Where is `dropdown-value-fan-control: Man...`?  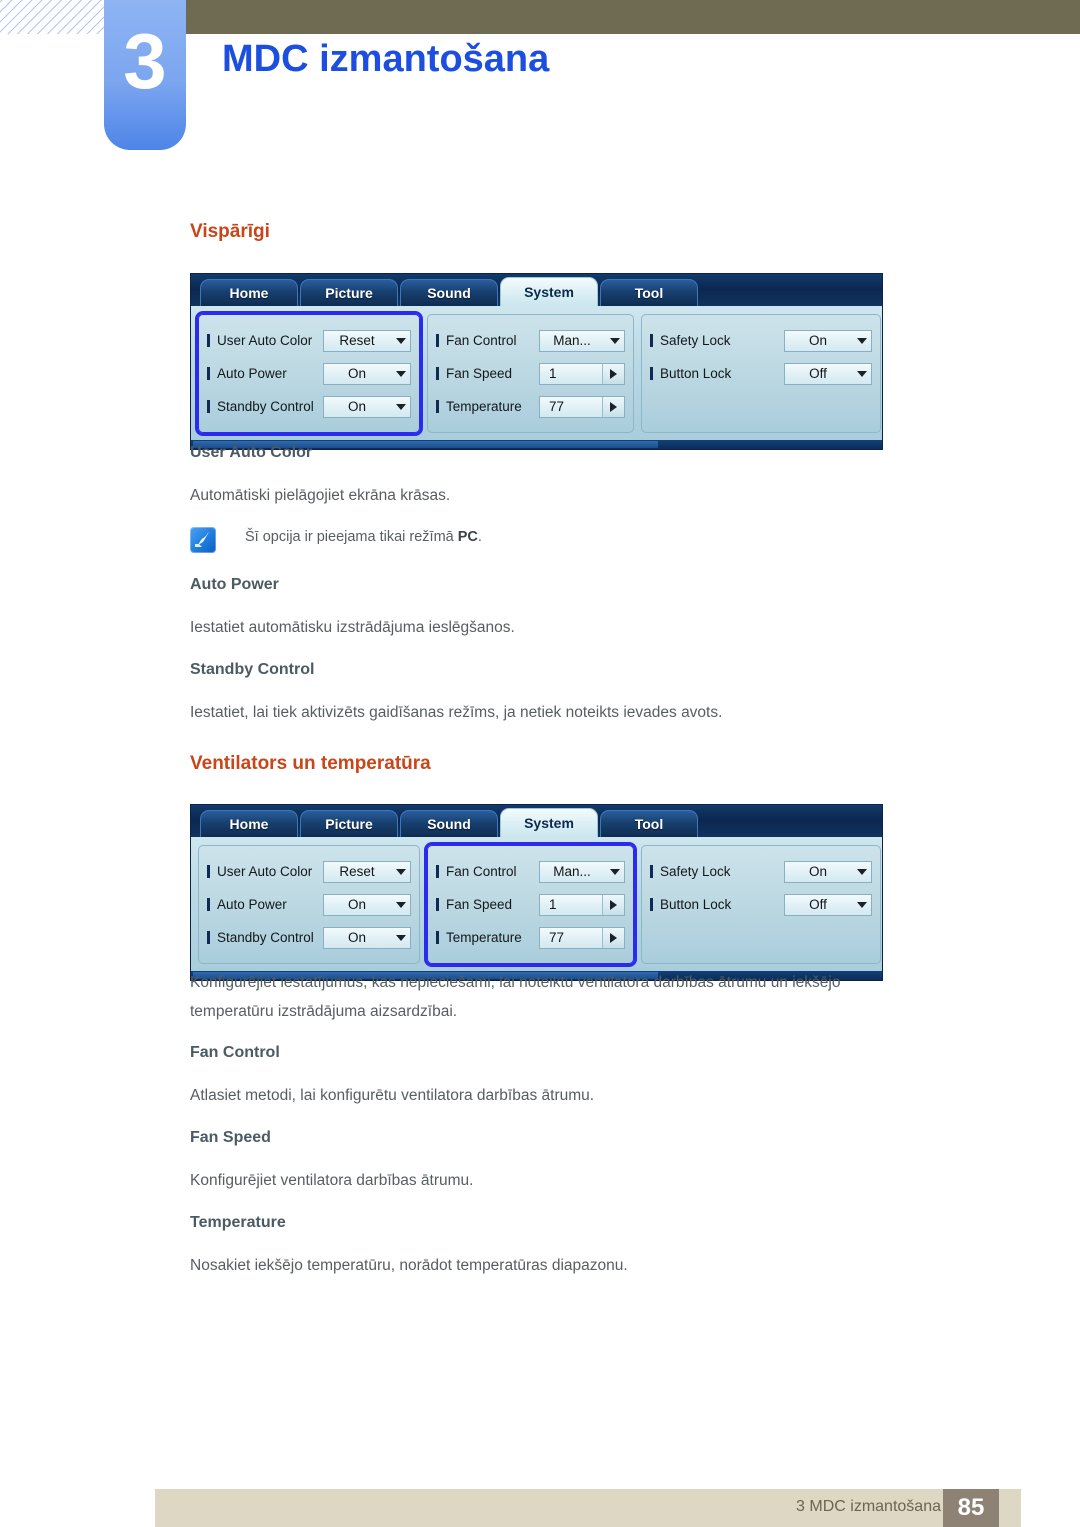
dropdown-value-fan-control: Man... is located at coordinates (572, 871).